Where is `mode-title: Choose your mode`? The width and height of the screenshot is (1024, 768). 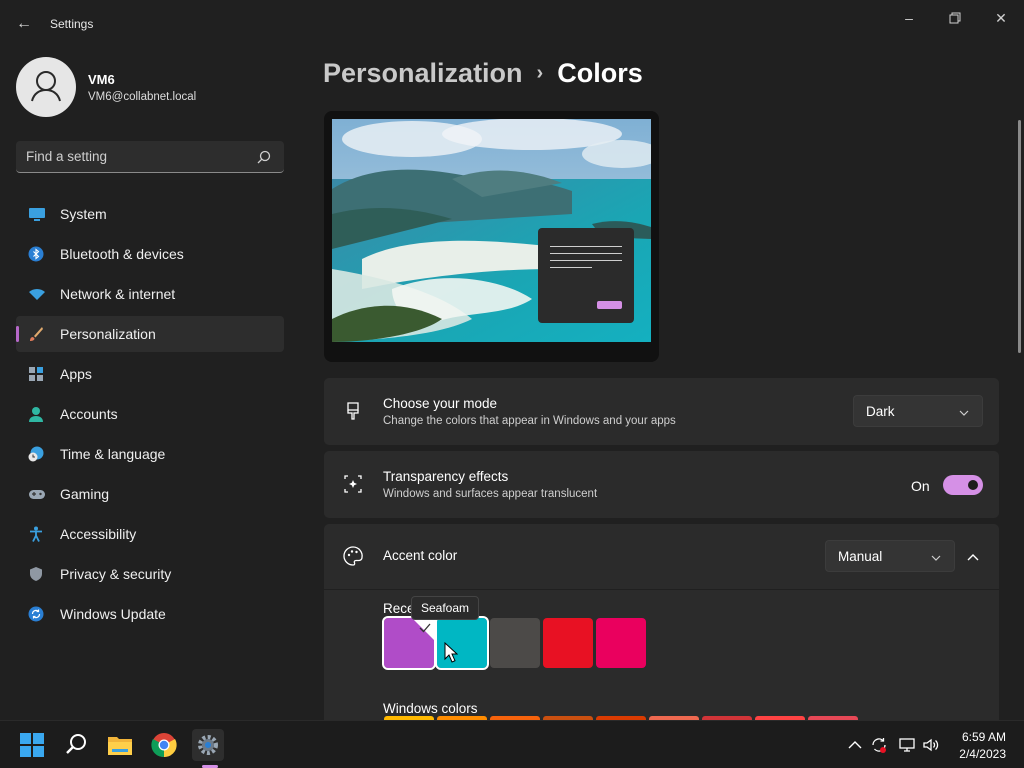 mode-title: Choose your mode is located at coordinates (440, 403).